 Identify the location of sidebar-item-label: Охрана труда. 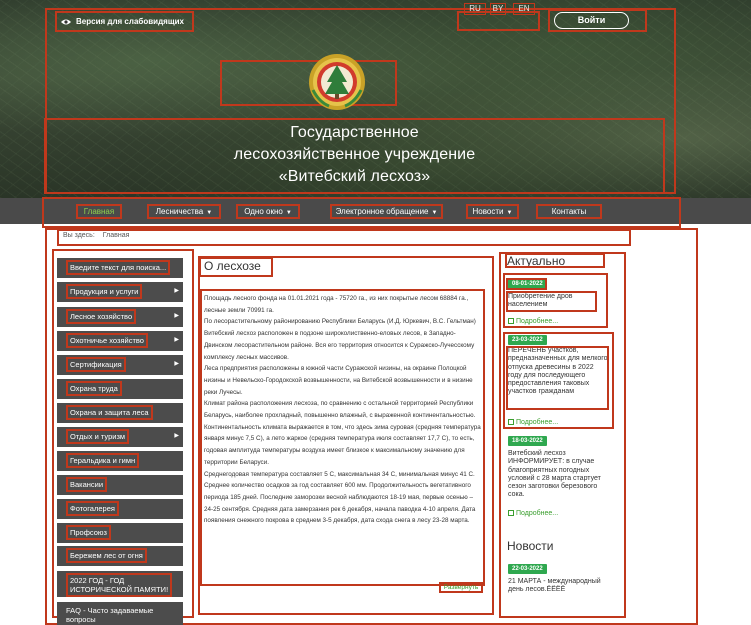
(94, 388).